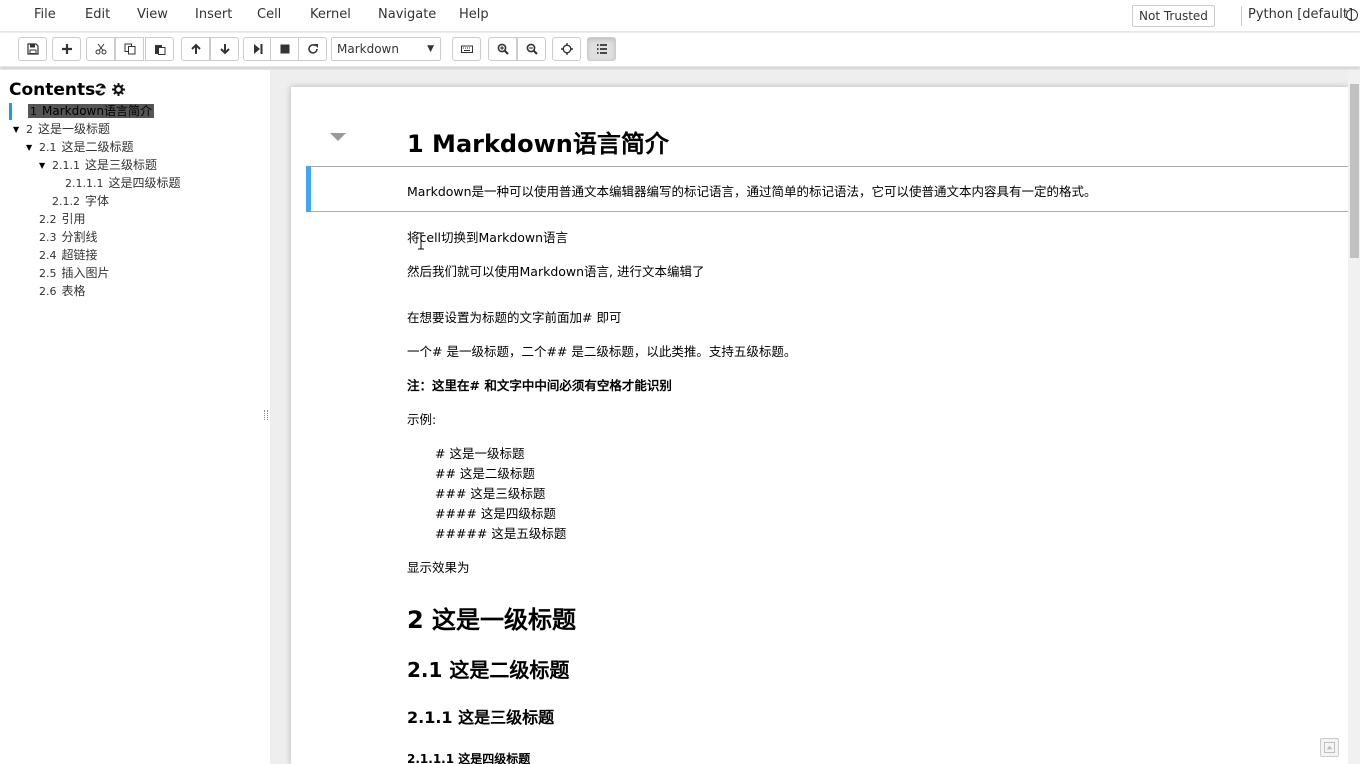 The width and height of the screenshot is (1360, 764). I want to click on paragraph-edit-text: 然后我们就可以使用Markdown语言, 进行文本编辑了, so click(556, 271).